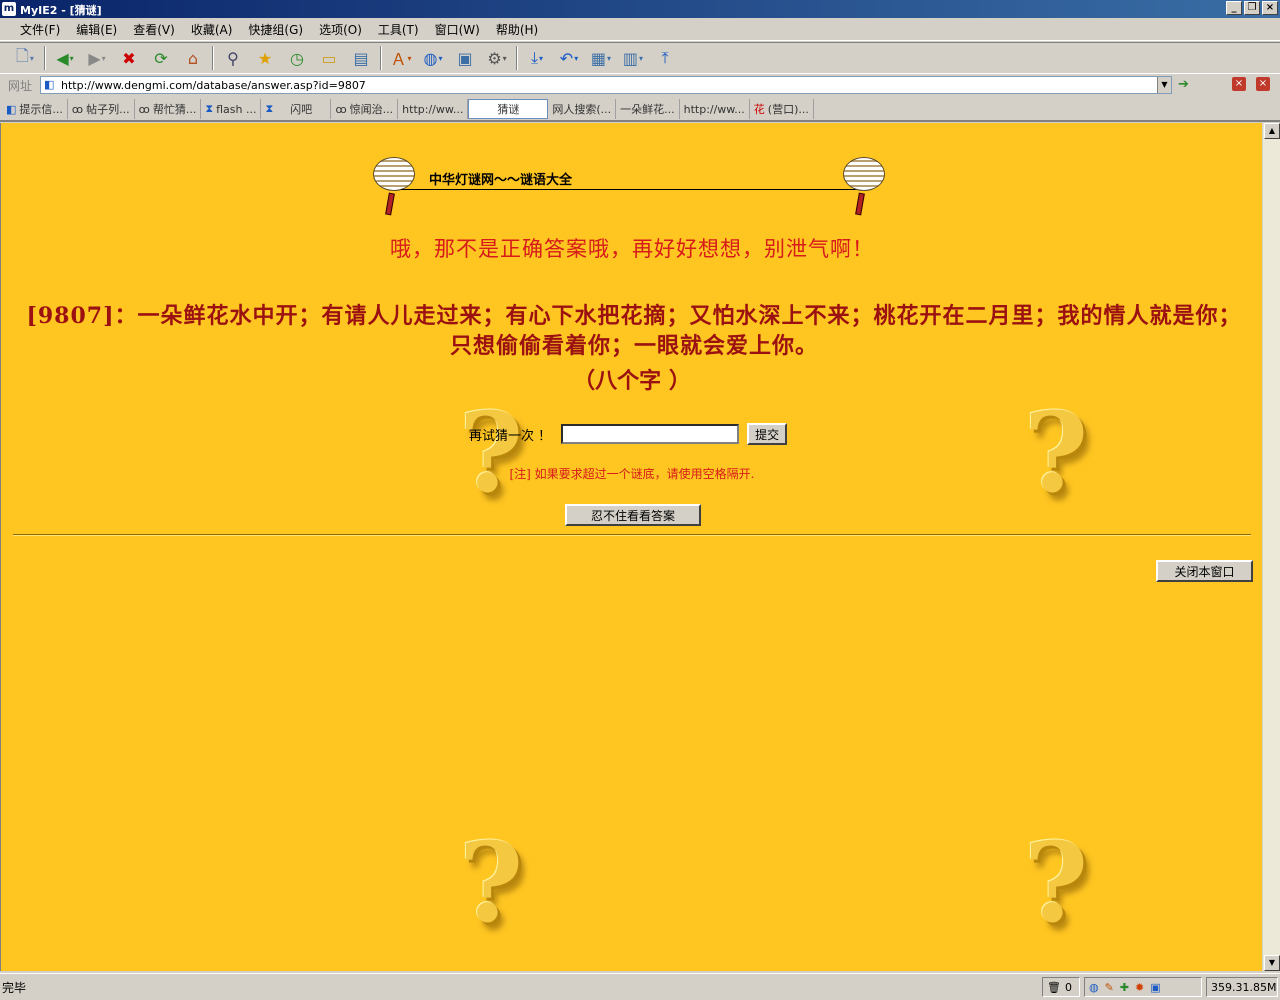 This screenshot has width=1280, height=1000. I want to click on divider, so click(632, 535).